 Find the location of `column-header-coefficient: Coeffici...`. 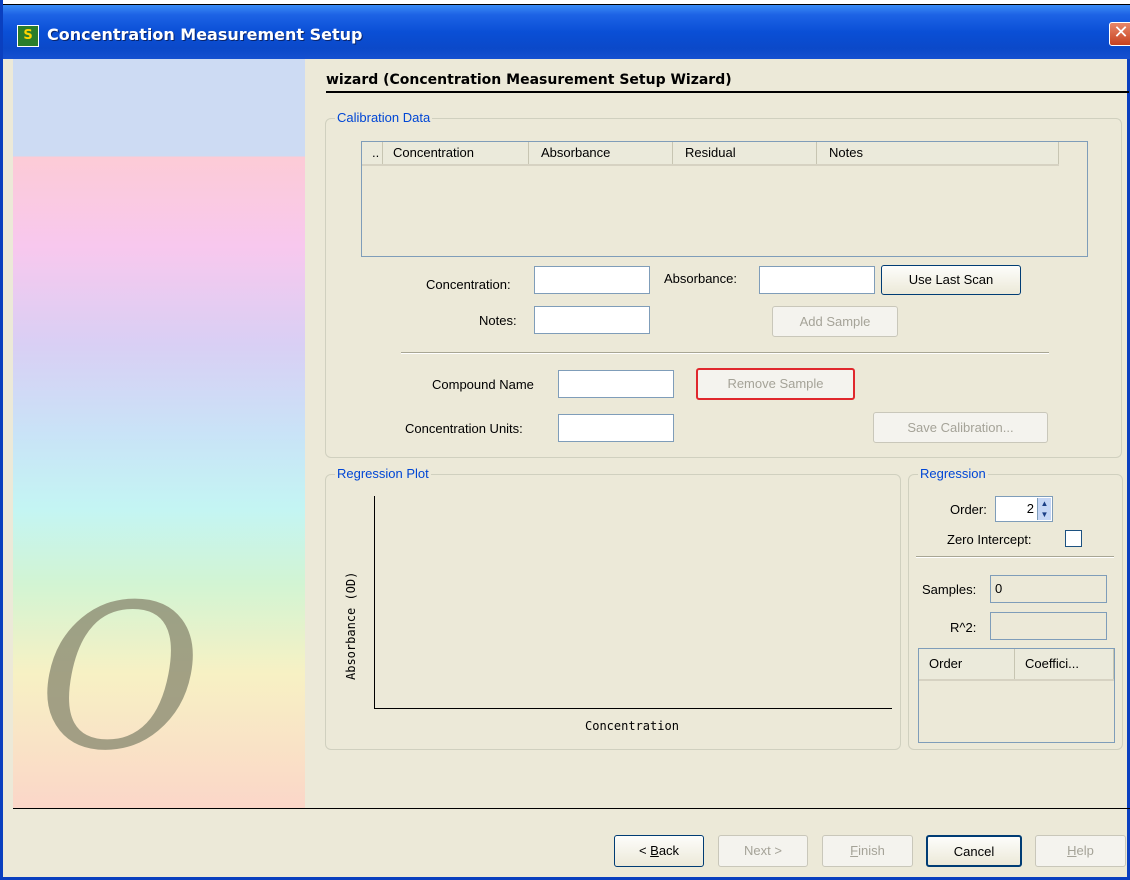

column-header-coefficient: Coeffici... is located at coordinates (1064, 664).